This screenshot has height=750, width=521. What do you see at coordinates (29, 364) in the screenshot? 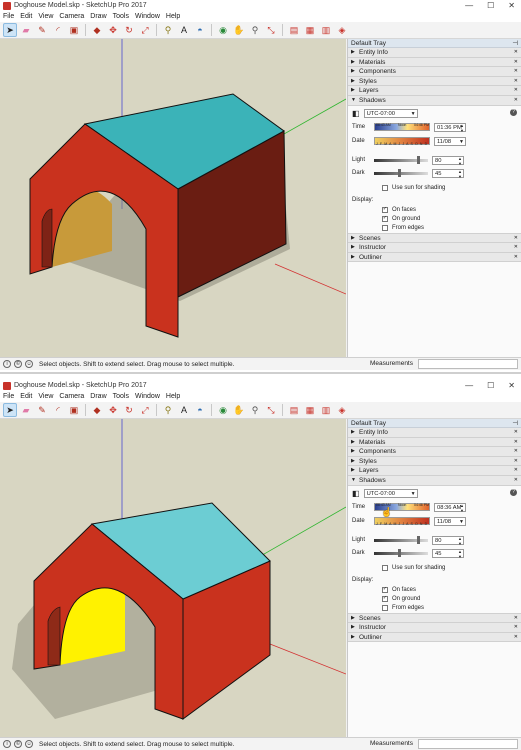
I see `user-icon: ☺` at bounding box center [29, 364].